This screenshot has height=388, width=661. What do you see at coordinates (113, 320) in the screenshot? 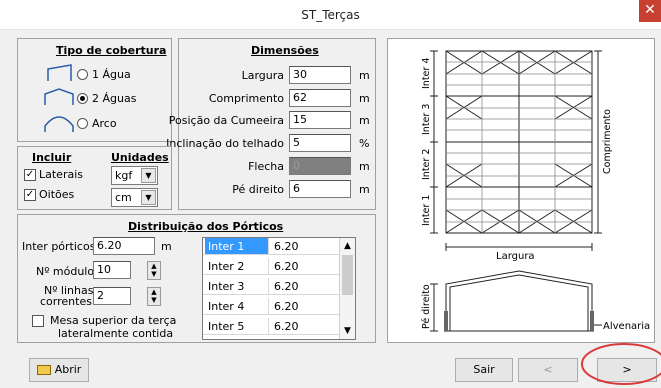
I see `mesa-label-line1: Mesa superior da terça` at bounding box center [113, 320].